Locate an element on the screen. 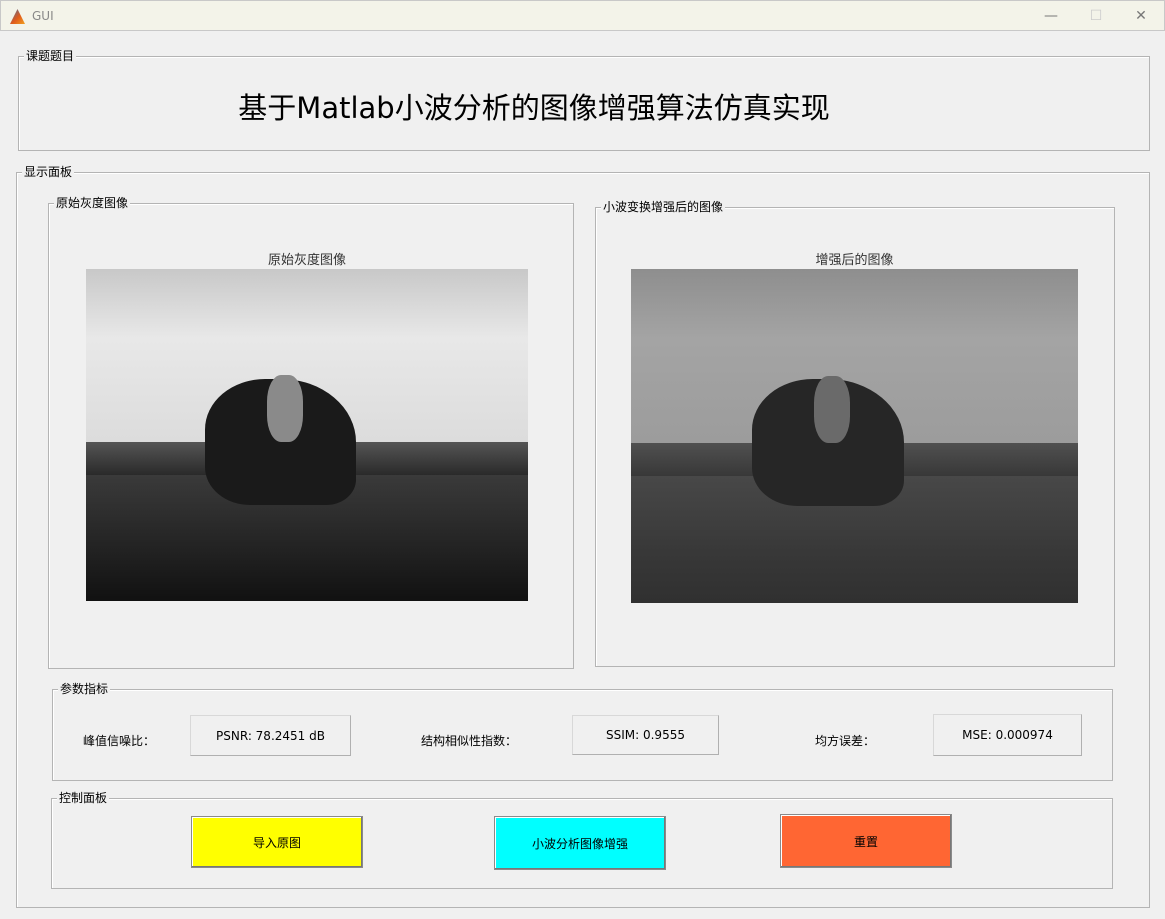 This screenshot has width=1165, height=919. enhanced-image is located at coordinates (854, 436).